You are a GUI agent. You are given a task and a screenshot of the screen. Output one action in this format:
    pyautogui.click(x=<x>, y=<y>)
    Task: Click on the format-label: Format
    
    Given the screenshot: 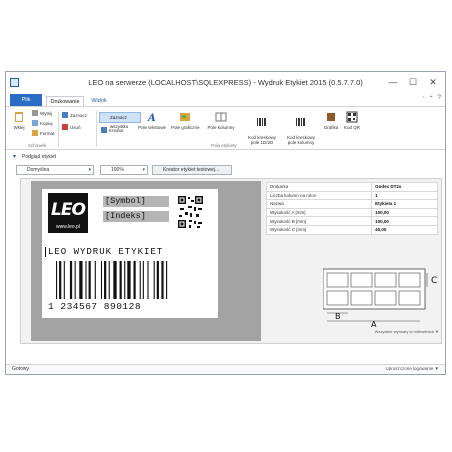 What is the action you would take?
    pyautogui.click(x=47, y=133)
    